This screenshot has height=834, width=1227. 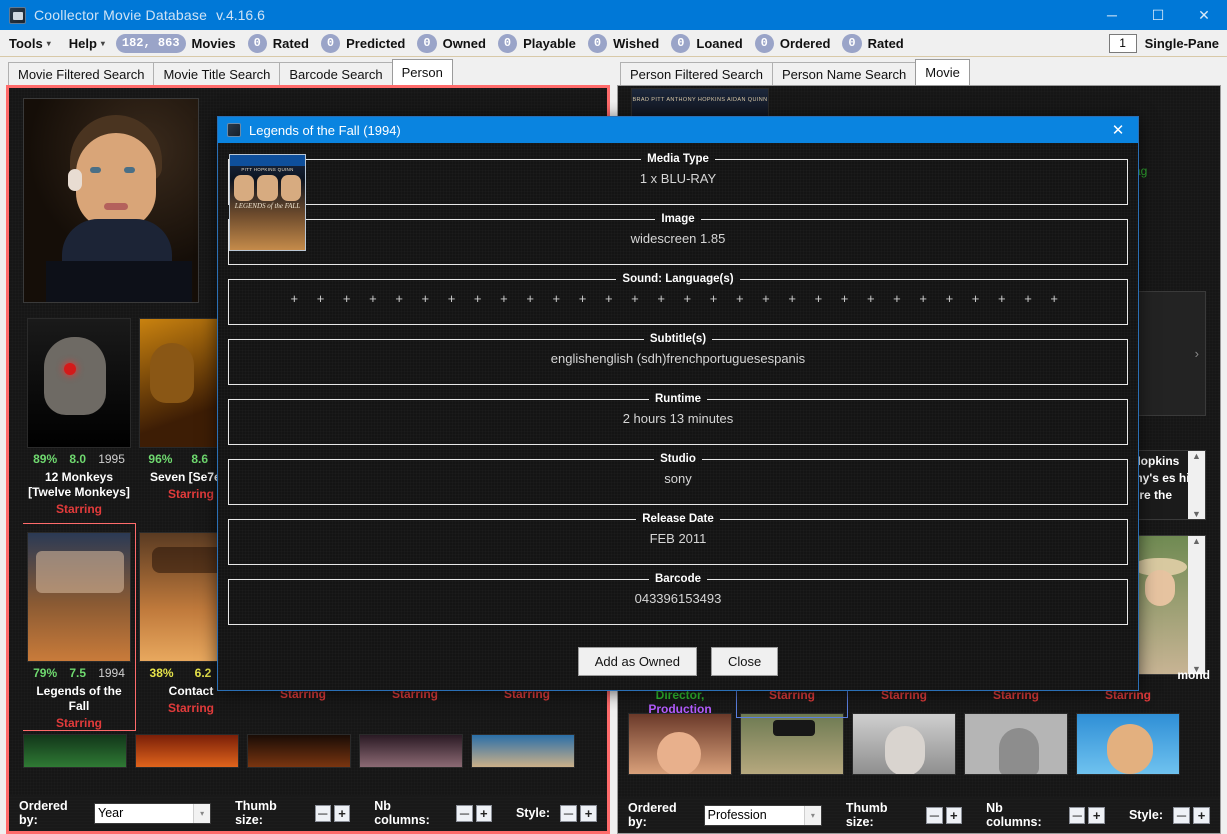 I want to click on menu-help: Help ▾, so click(x=87, y=43).